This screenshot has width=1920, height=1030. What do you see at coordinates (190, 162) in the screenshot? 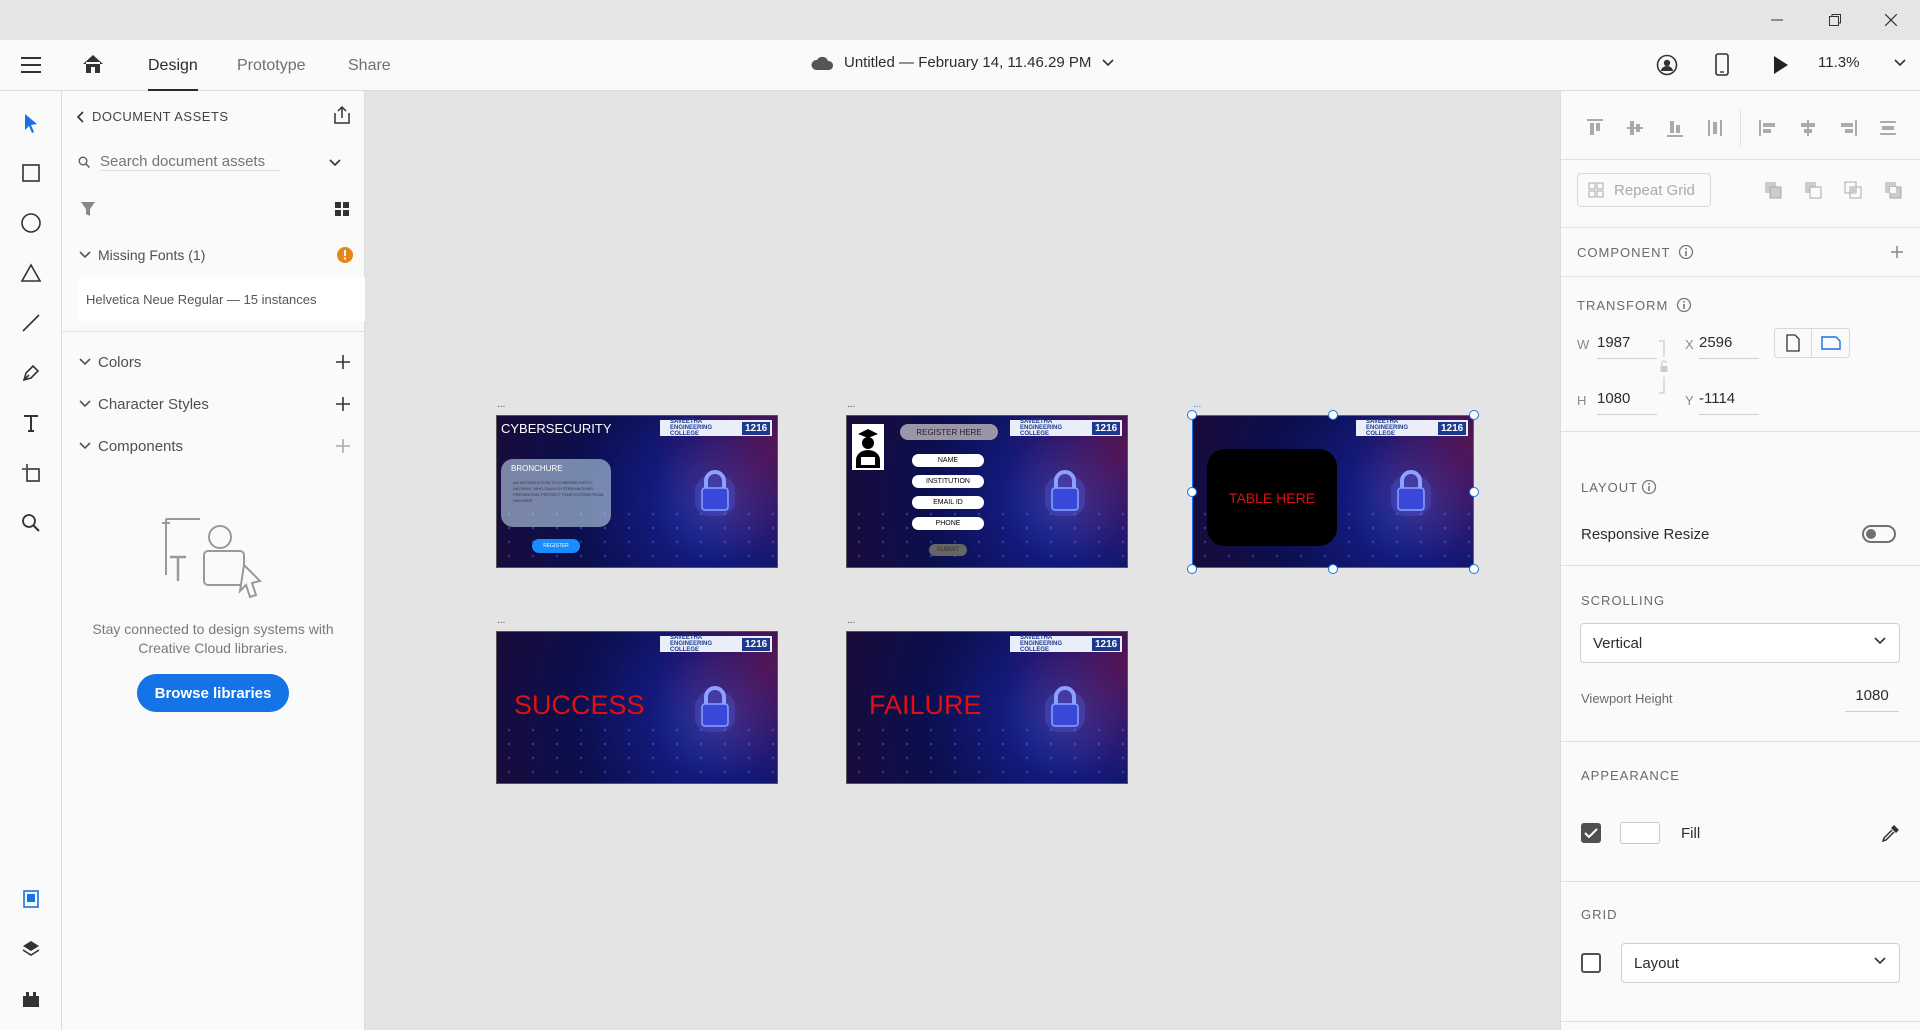
I see `asset-search-input` at bounding box center [190, 162].